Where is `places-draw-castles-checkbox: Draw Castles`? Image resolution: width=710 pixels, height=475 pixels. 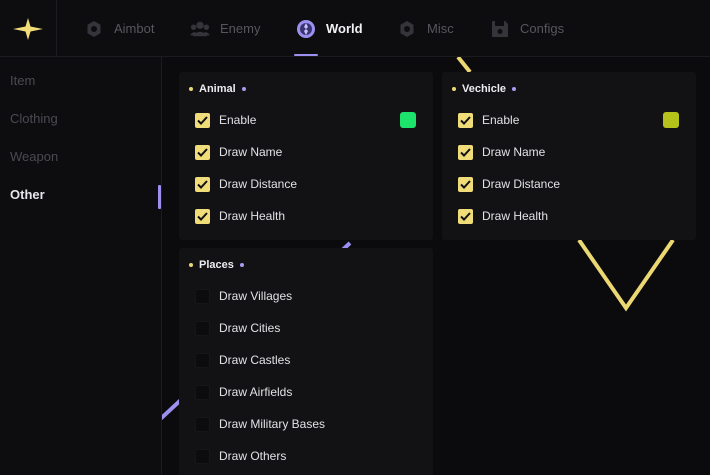 places-draw-castles-checkbox: Draw Castles is located at coordinates (242, 360).